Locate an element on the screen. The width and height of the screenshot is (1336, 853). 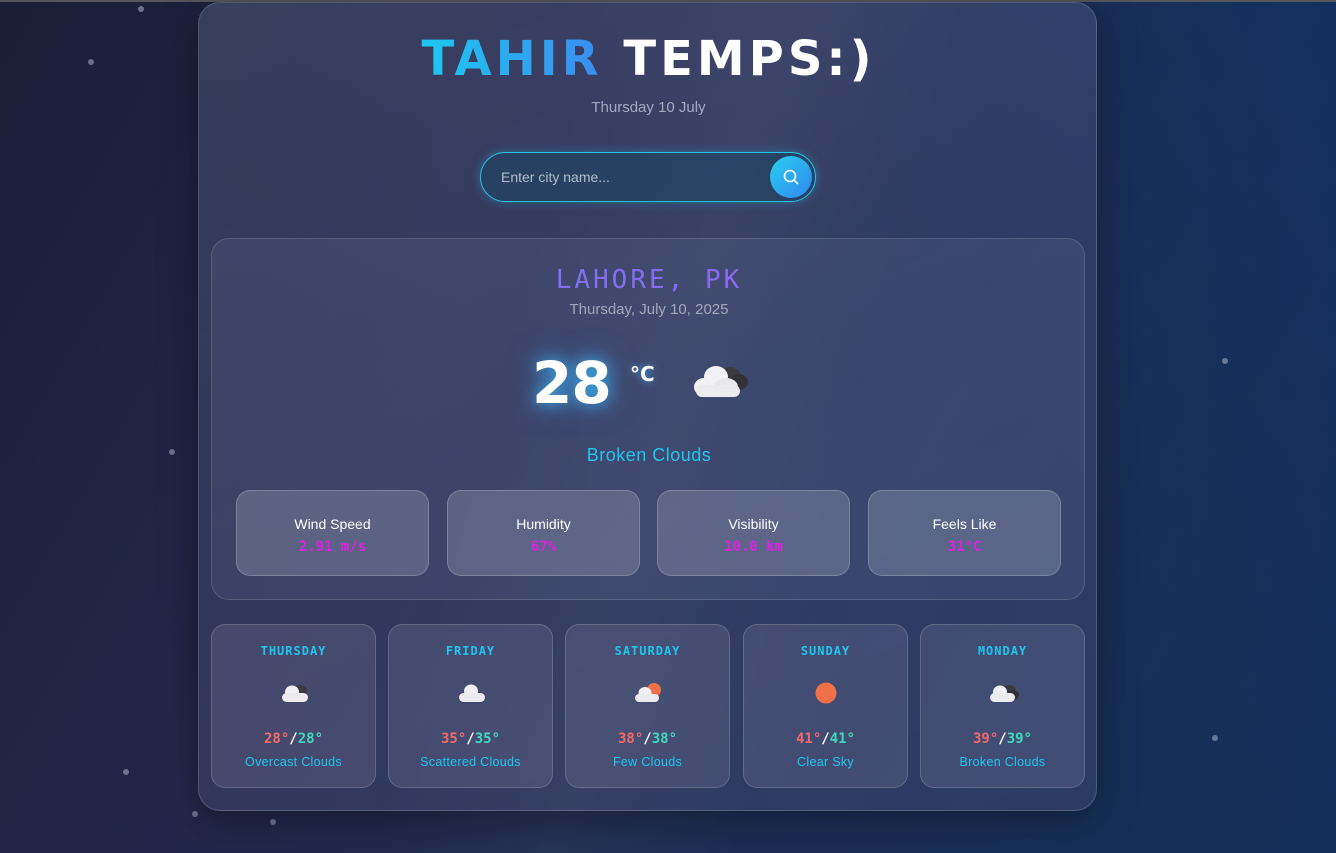
forecast-high: 39° is located at coordinates (985, 739).